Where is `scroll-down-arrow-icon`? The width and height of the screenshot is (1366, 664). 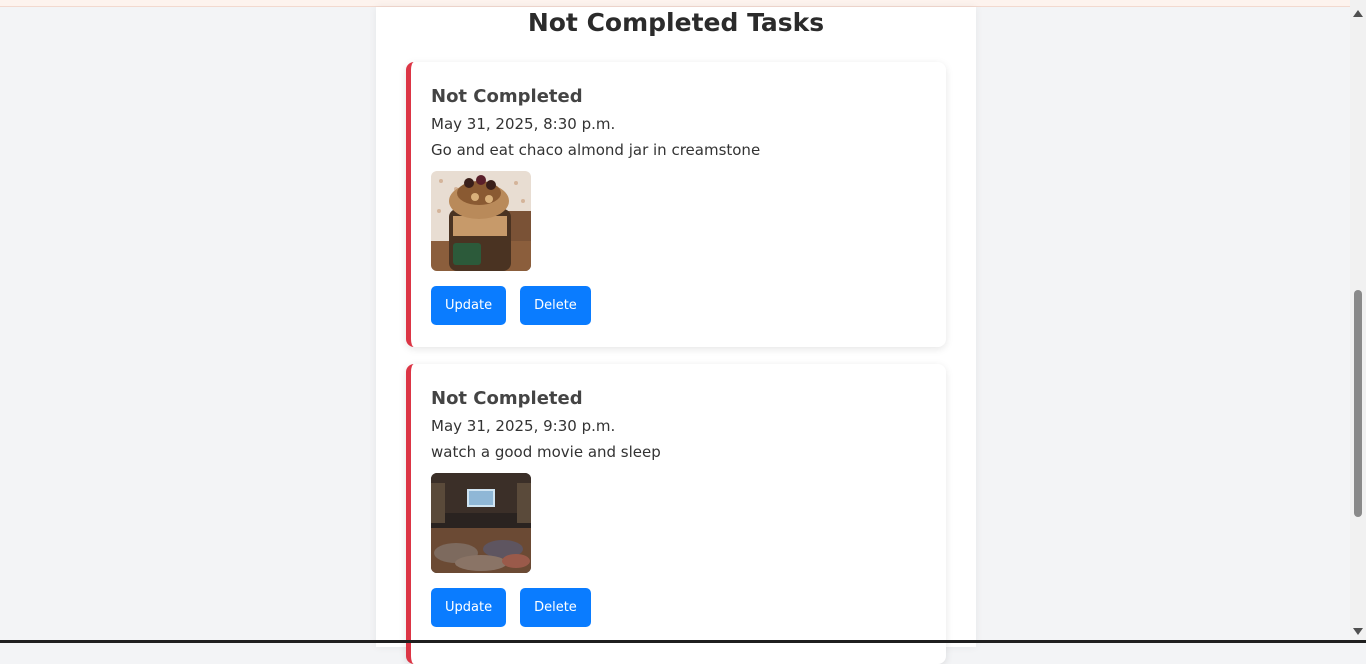
scroll-down-arrow-icon is located at coordinates (1358, 631).